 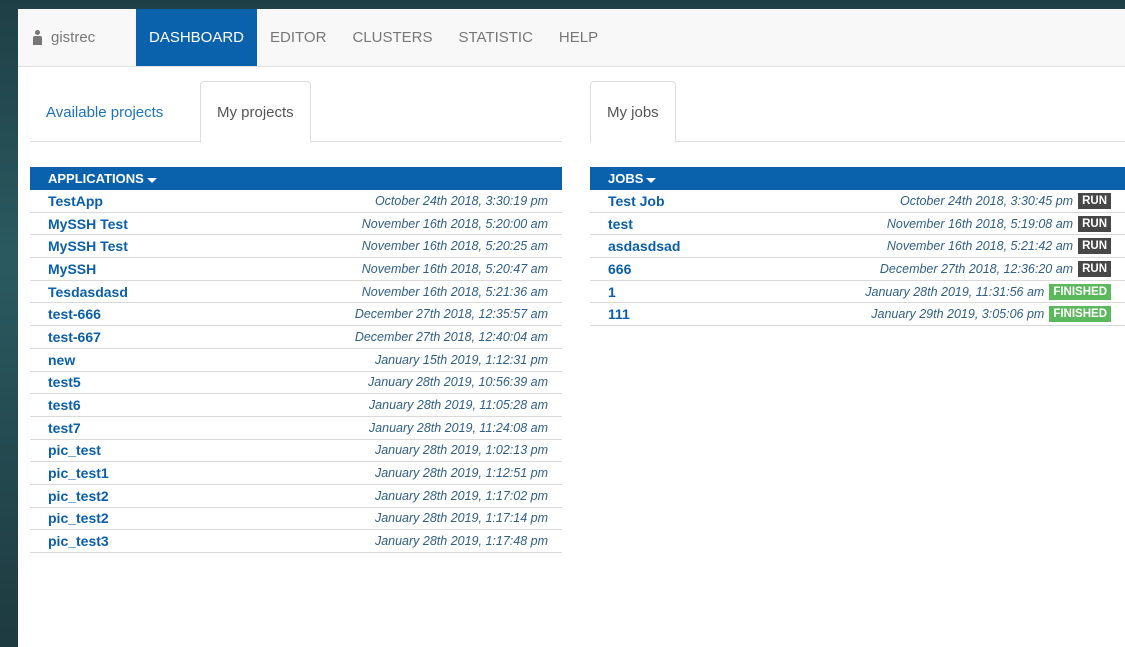 What do you see at coordinates (461, 518) in the screenshot?
I see `application-date: January 28th 2019, 1:17:14 pm` at bounding box center [461, 518].